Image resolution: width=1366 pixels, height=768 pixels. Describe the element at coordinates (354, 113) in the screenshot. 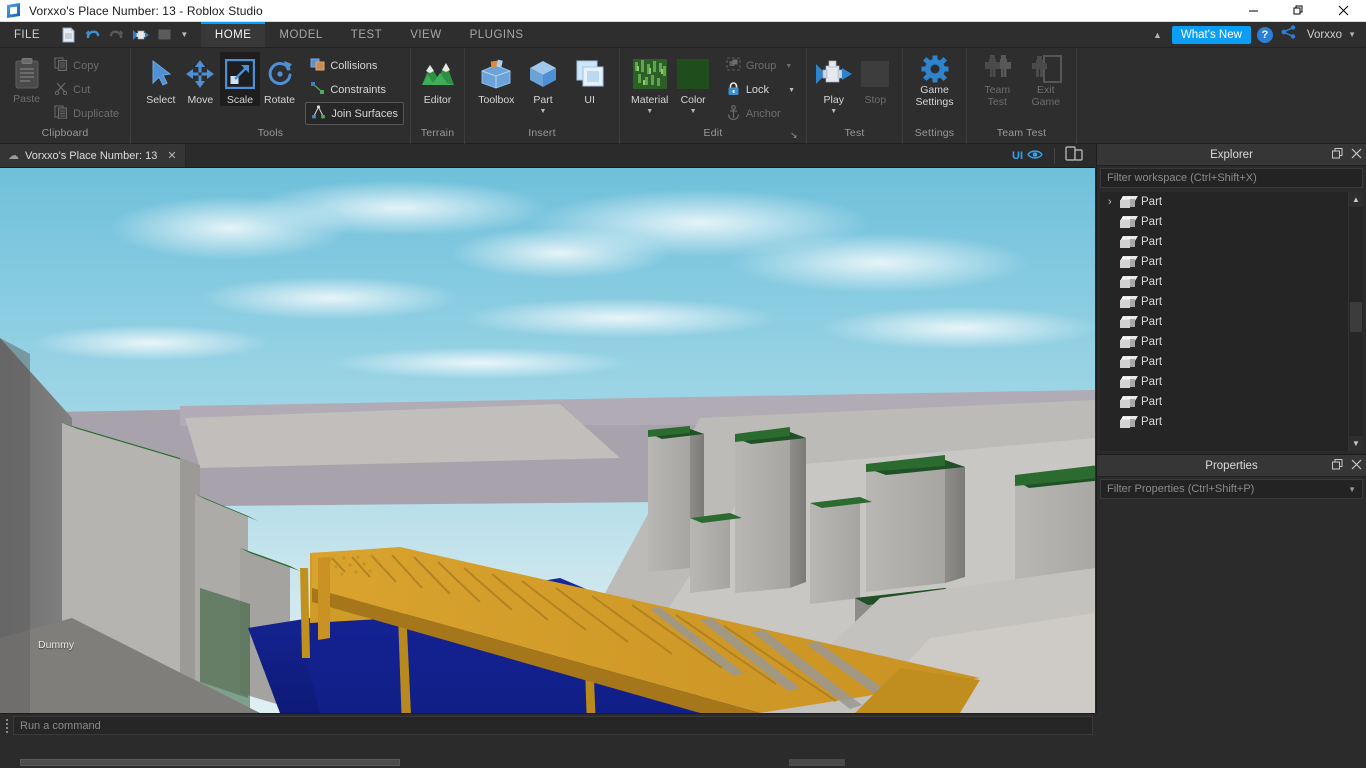

I see `join-surfaces-toggle: Join Surfaces` at that location.